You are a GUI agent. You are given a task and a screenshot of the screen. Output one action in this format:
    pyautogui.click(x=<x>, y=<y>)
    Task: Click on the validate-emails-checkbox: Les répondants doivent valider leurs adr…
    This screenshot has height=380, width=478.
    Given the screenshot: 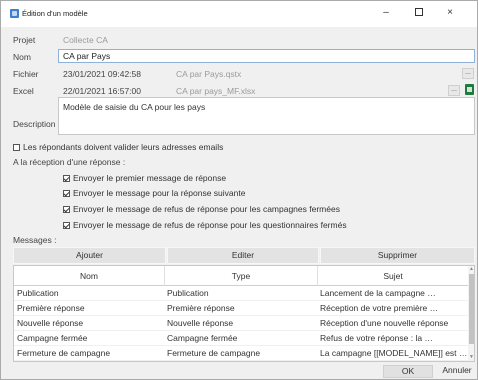 What is the action you would take?
    pyautogui.click(x=118, y=147)
    